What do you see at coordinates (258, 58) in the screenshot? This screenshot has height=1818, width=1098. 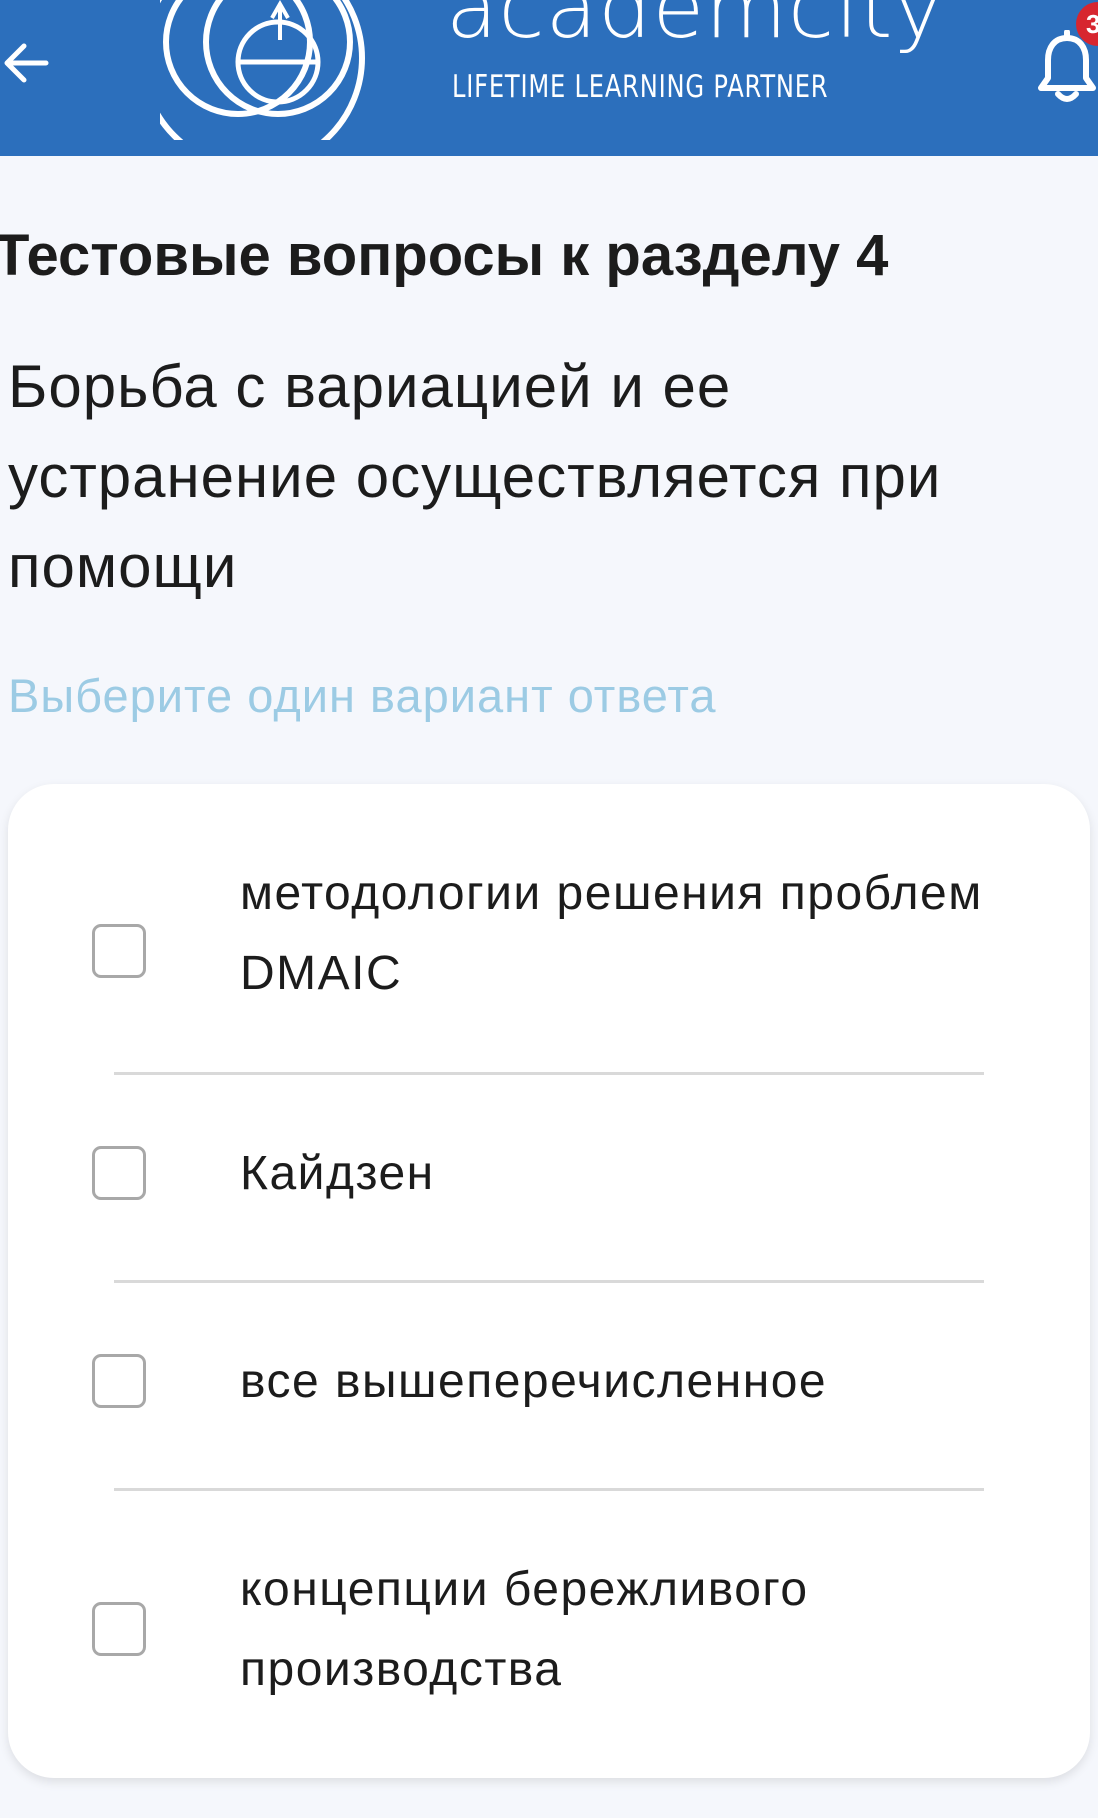 I see `logo-mark-detail` at bounding box center [258, 58].